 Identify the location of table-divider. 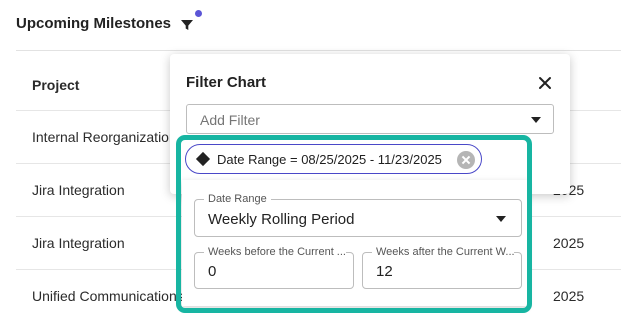
(318, 50).